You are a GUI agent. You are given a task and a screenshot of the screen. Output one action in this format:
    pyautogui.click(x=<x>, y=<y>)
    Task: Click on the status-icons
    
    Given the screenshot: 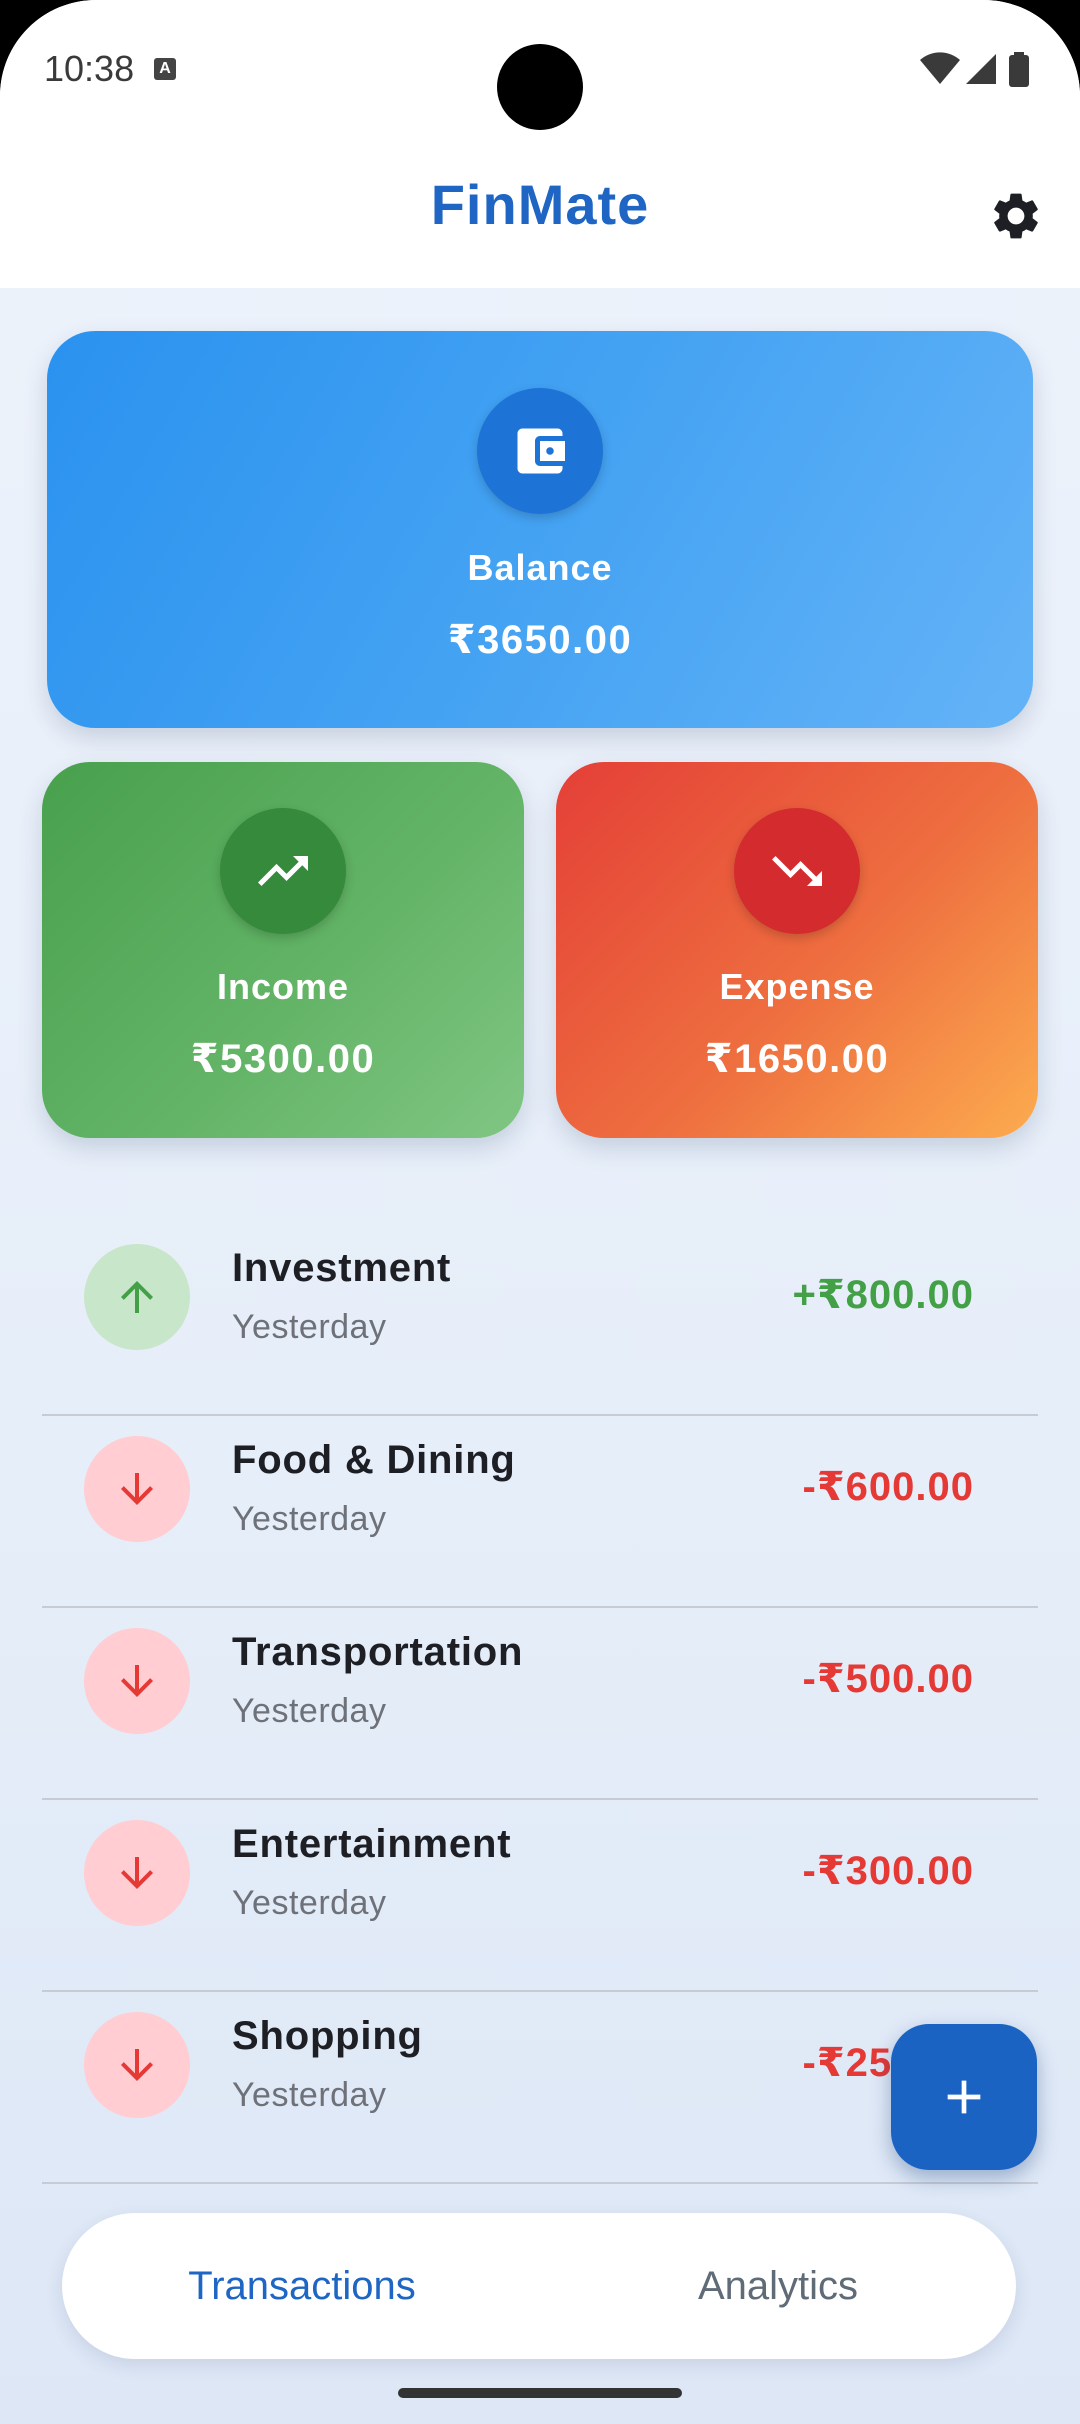 What is the action you would take?
    pyautogui.click(x=980, y=72)
    